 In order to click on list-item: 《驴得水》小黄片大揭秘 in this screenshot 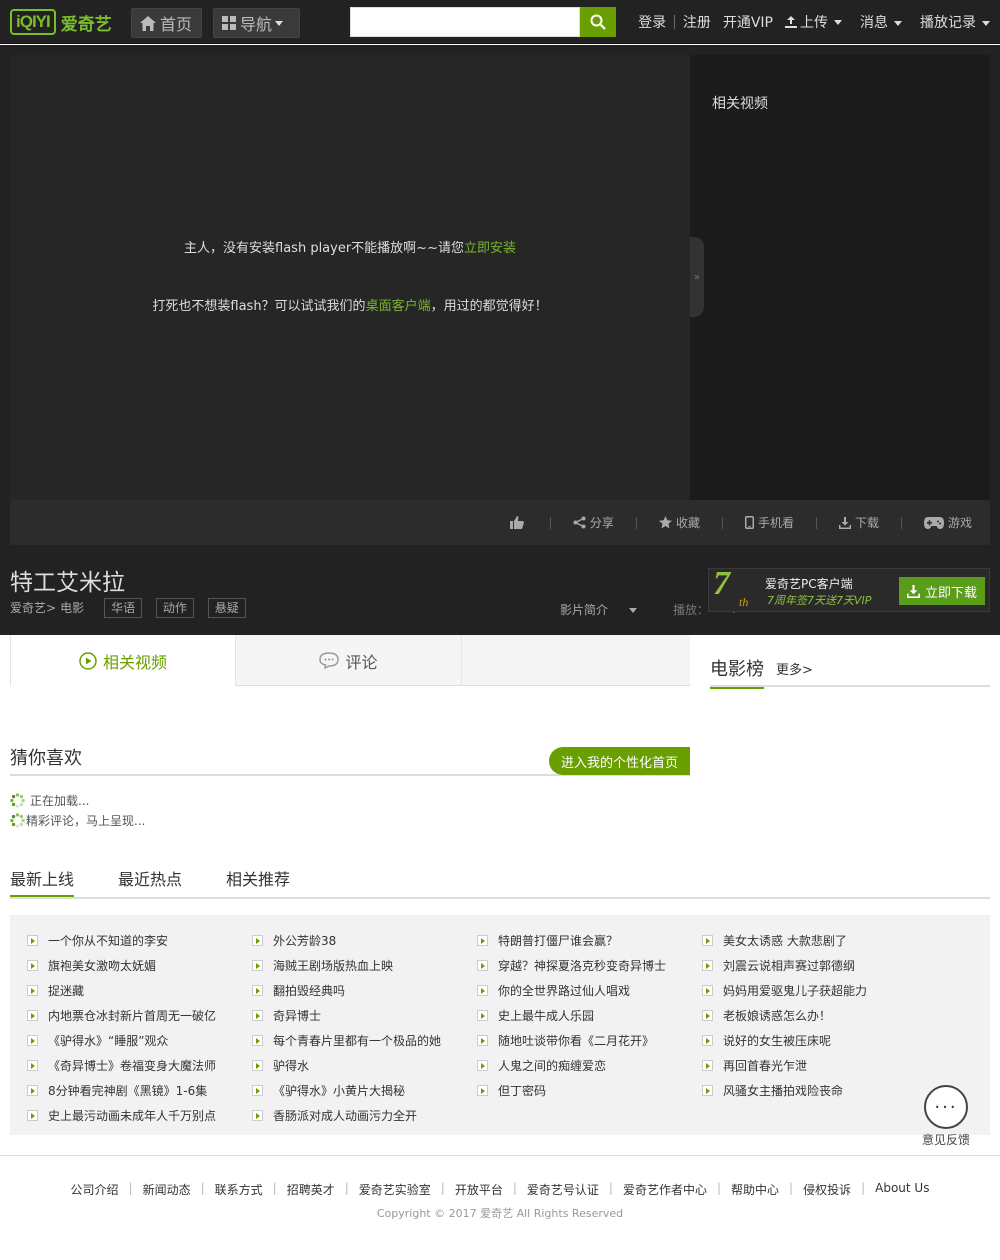, I will do `click(364, 1090)`.